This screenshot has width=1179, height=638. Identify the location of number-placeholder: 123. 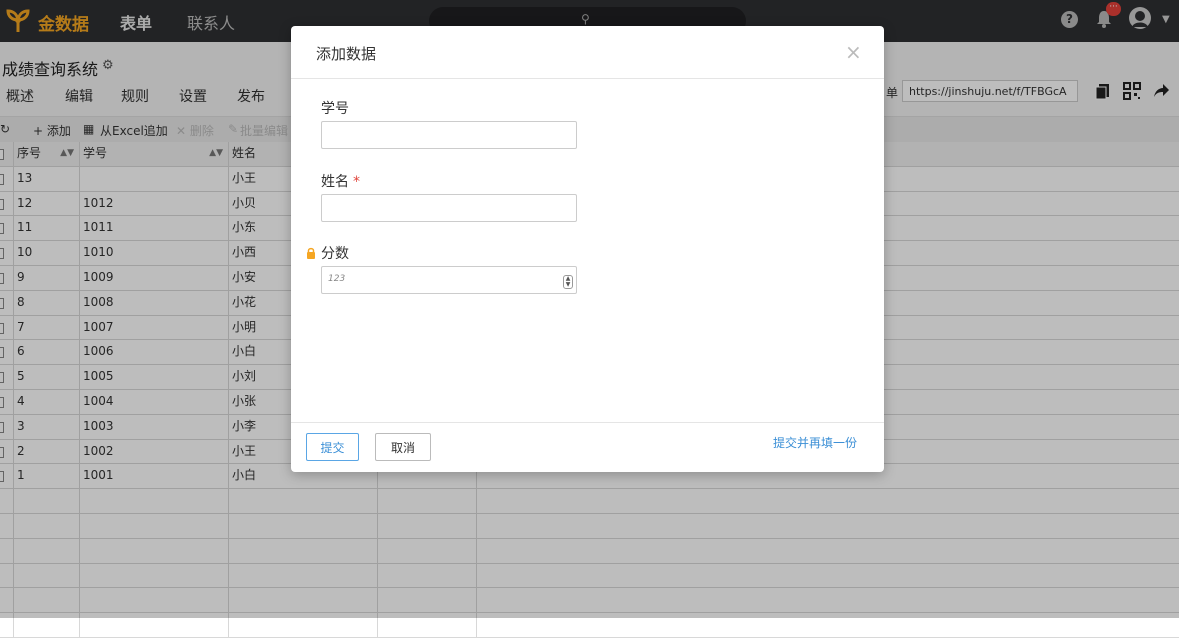
(337, 279).